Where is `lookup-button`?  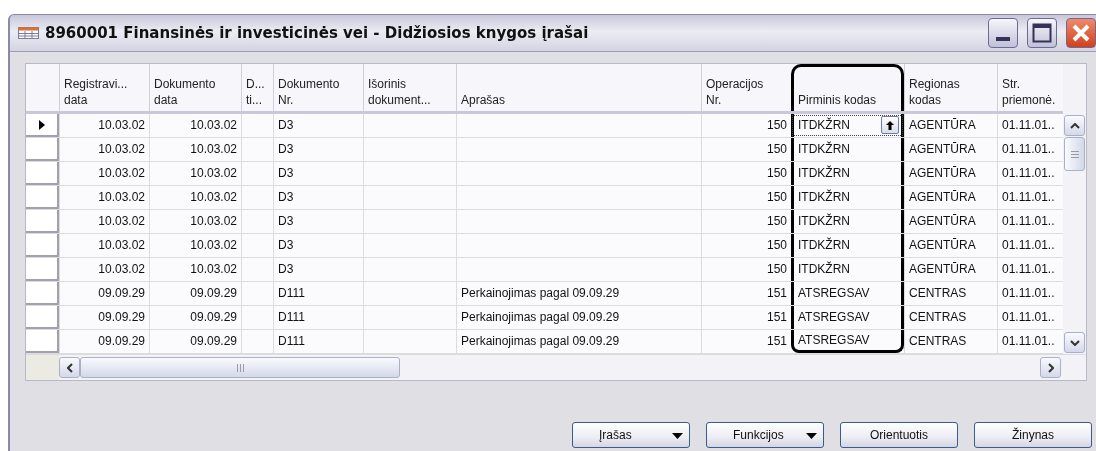 lookup-button is located at coordinates (890, 125).